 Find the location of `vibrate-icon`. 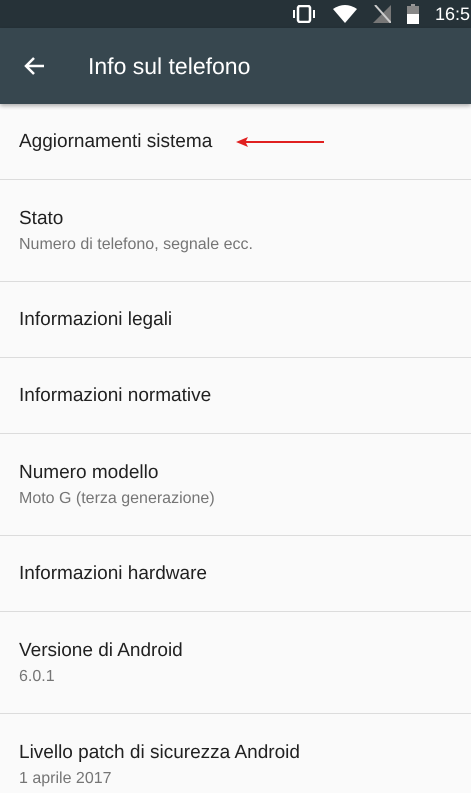

vibrate-icon is located at coordinates (303, 14).